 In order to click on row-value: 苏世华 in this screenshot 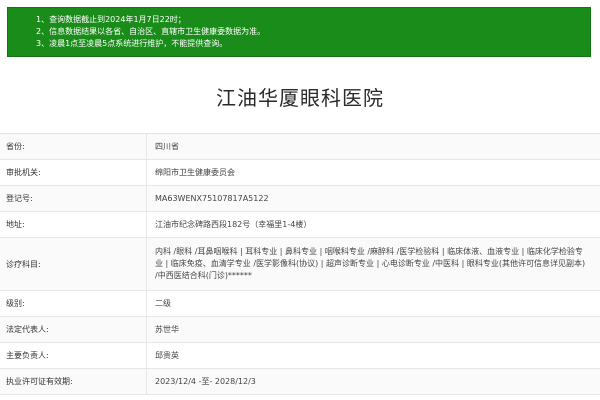, I will do `click(373, 329)`.